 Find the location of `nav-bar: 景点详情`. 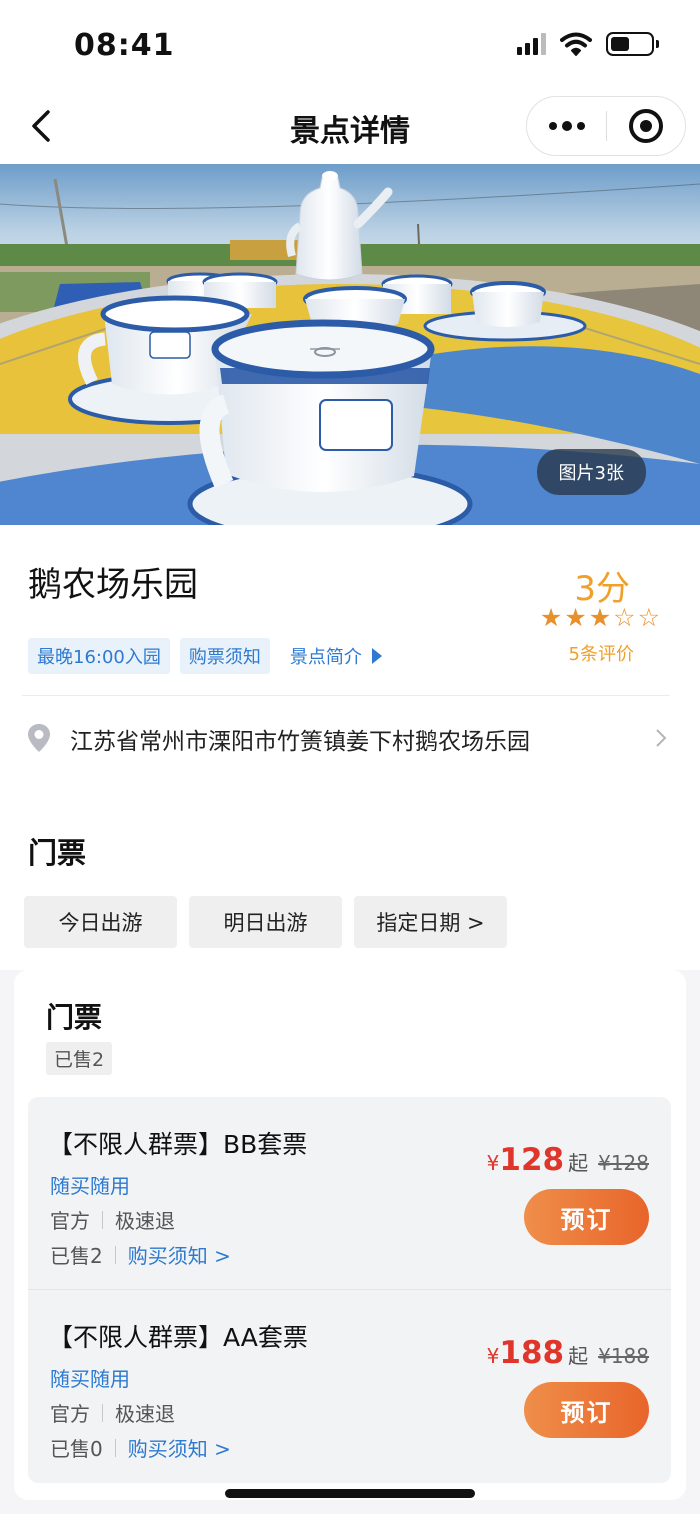

nav-bar: 景点详情 is located at coordinates (350, 127).